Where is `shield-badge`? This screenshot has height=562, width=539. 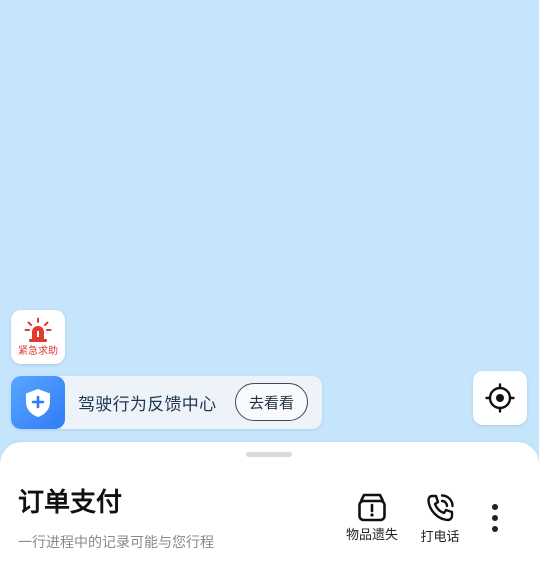 shield-badge is located at coordinates (38, 402).